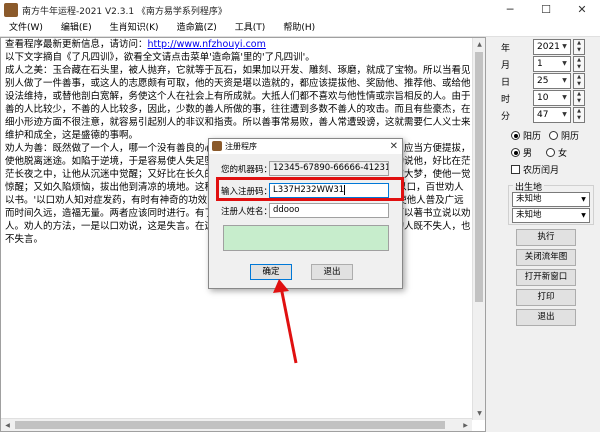 This screenshot has width=600, height=432. Describe the element at coordinates (285, 321) in the screenshot. I see `red-arrow-icon` at that location.